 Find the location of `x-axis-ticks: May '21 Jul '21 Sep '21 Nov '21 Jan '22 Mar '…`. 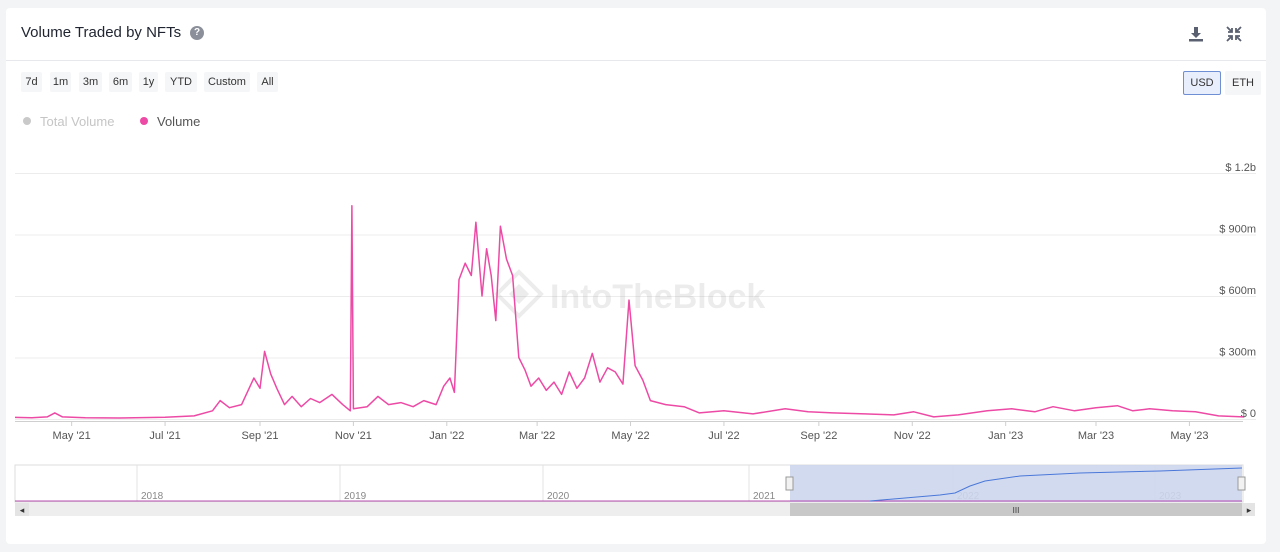

x-axis-ticks: May '21 Jul '21 Sep '21 Nov '21 Jan '22 Mar '… is located at coordinates (631, 431).